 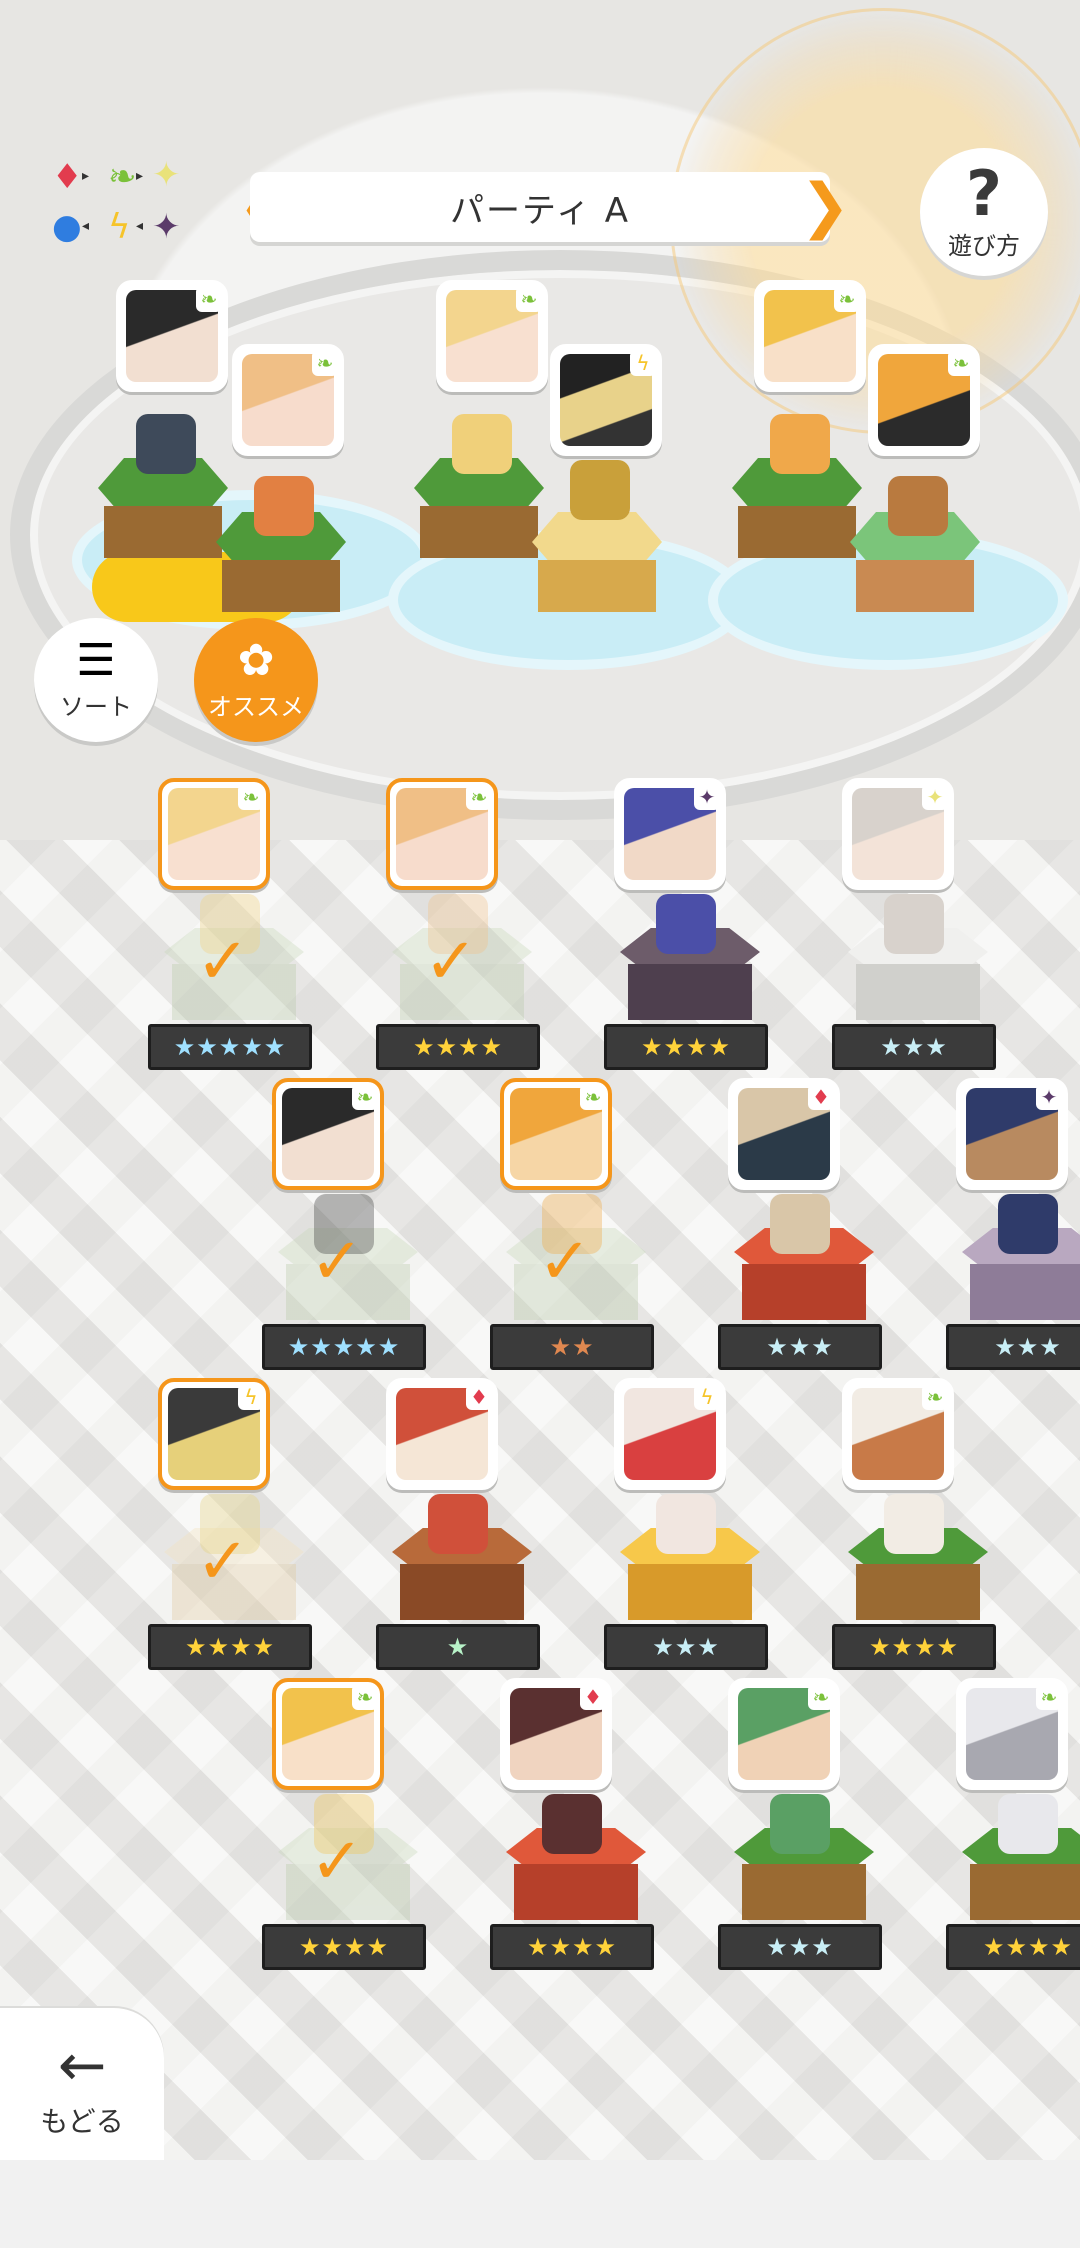 What do you see at coordinates (256, 660) in the screenshot?
I see `flower-icon: ✿` at bounding box center [256, 660].